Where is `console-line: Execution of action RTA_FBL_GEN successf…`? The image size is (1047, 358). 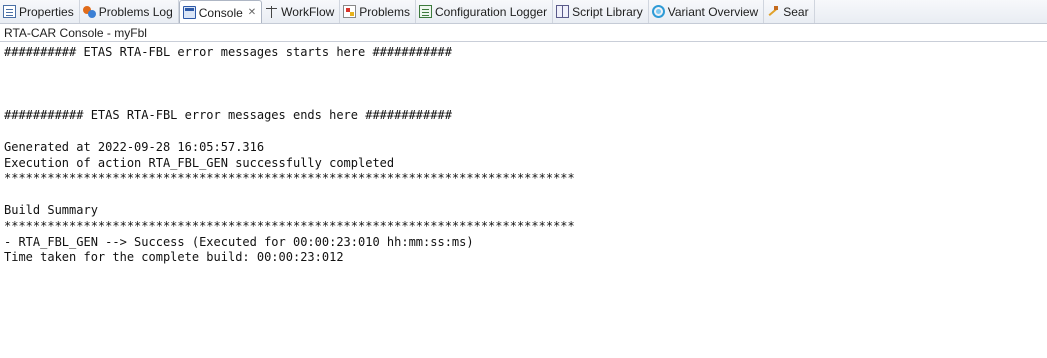 console-line: Execution of action RTA_FBL_GEN successf… is located at coordinates (199, 162).